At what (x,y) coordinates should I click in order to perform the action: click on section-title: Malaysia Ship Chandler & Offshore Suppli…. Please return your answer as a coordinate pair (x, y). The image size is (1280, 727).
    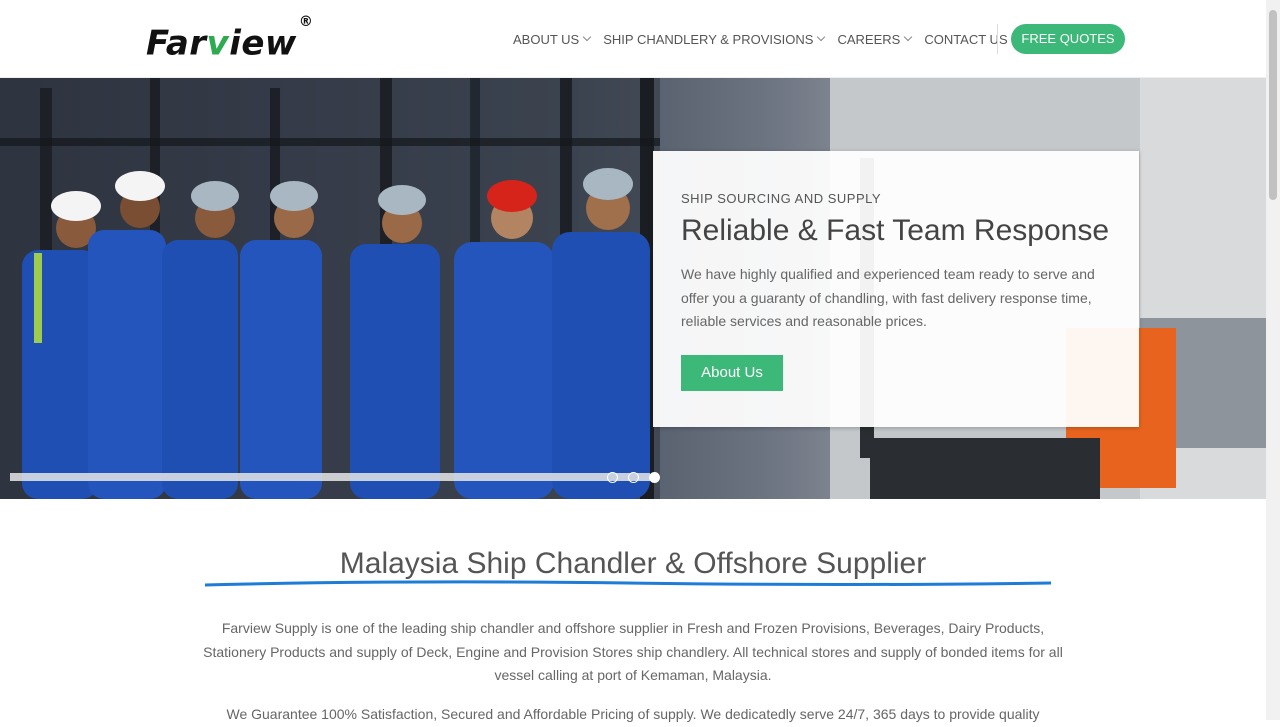
    Looking at the image, I should click on (633, 563).